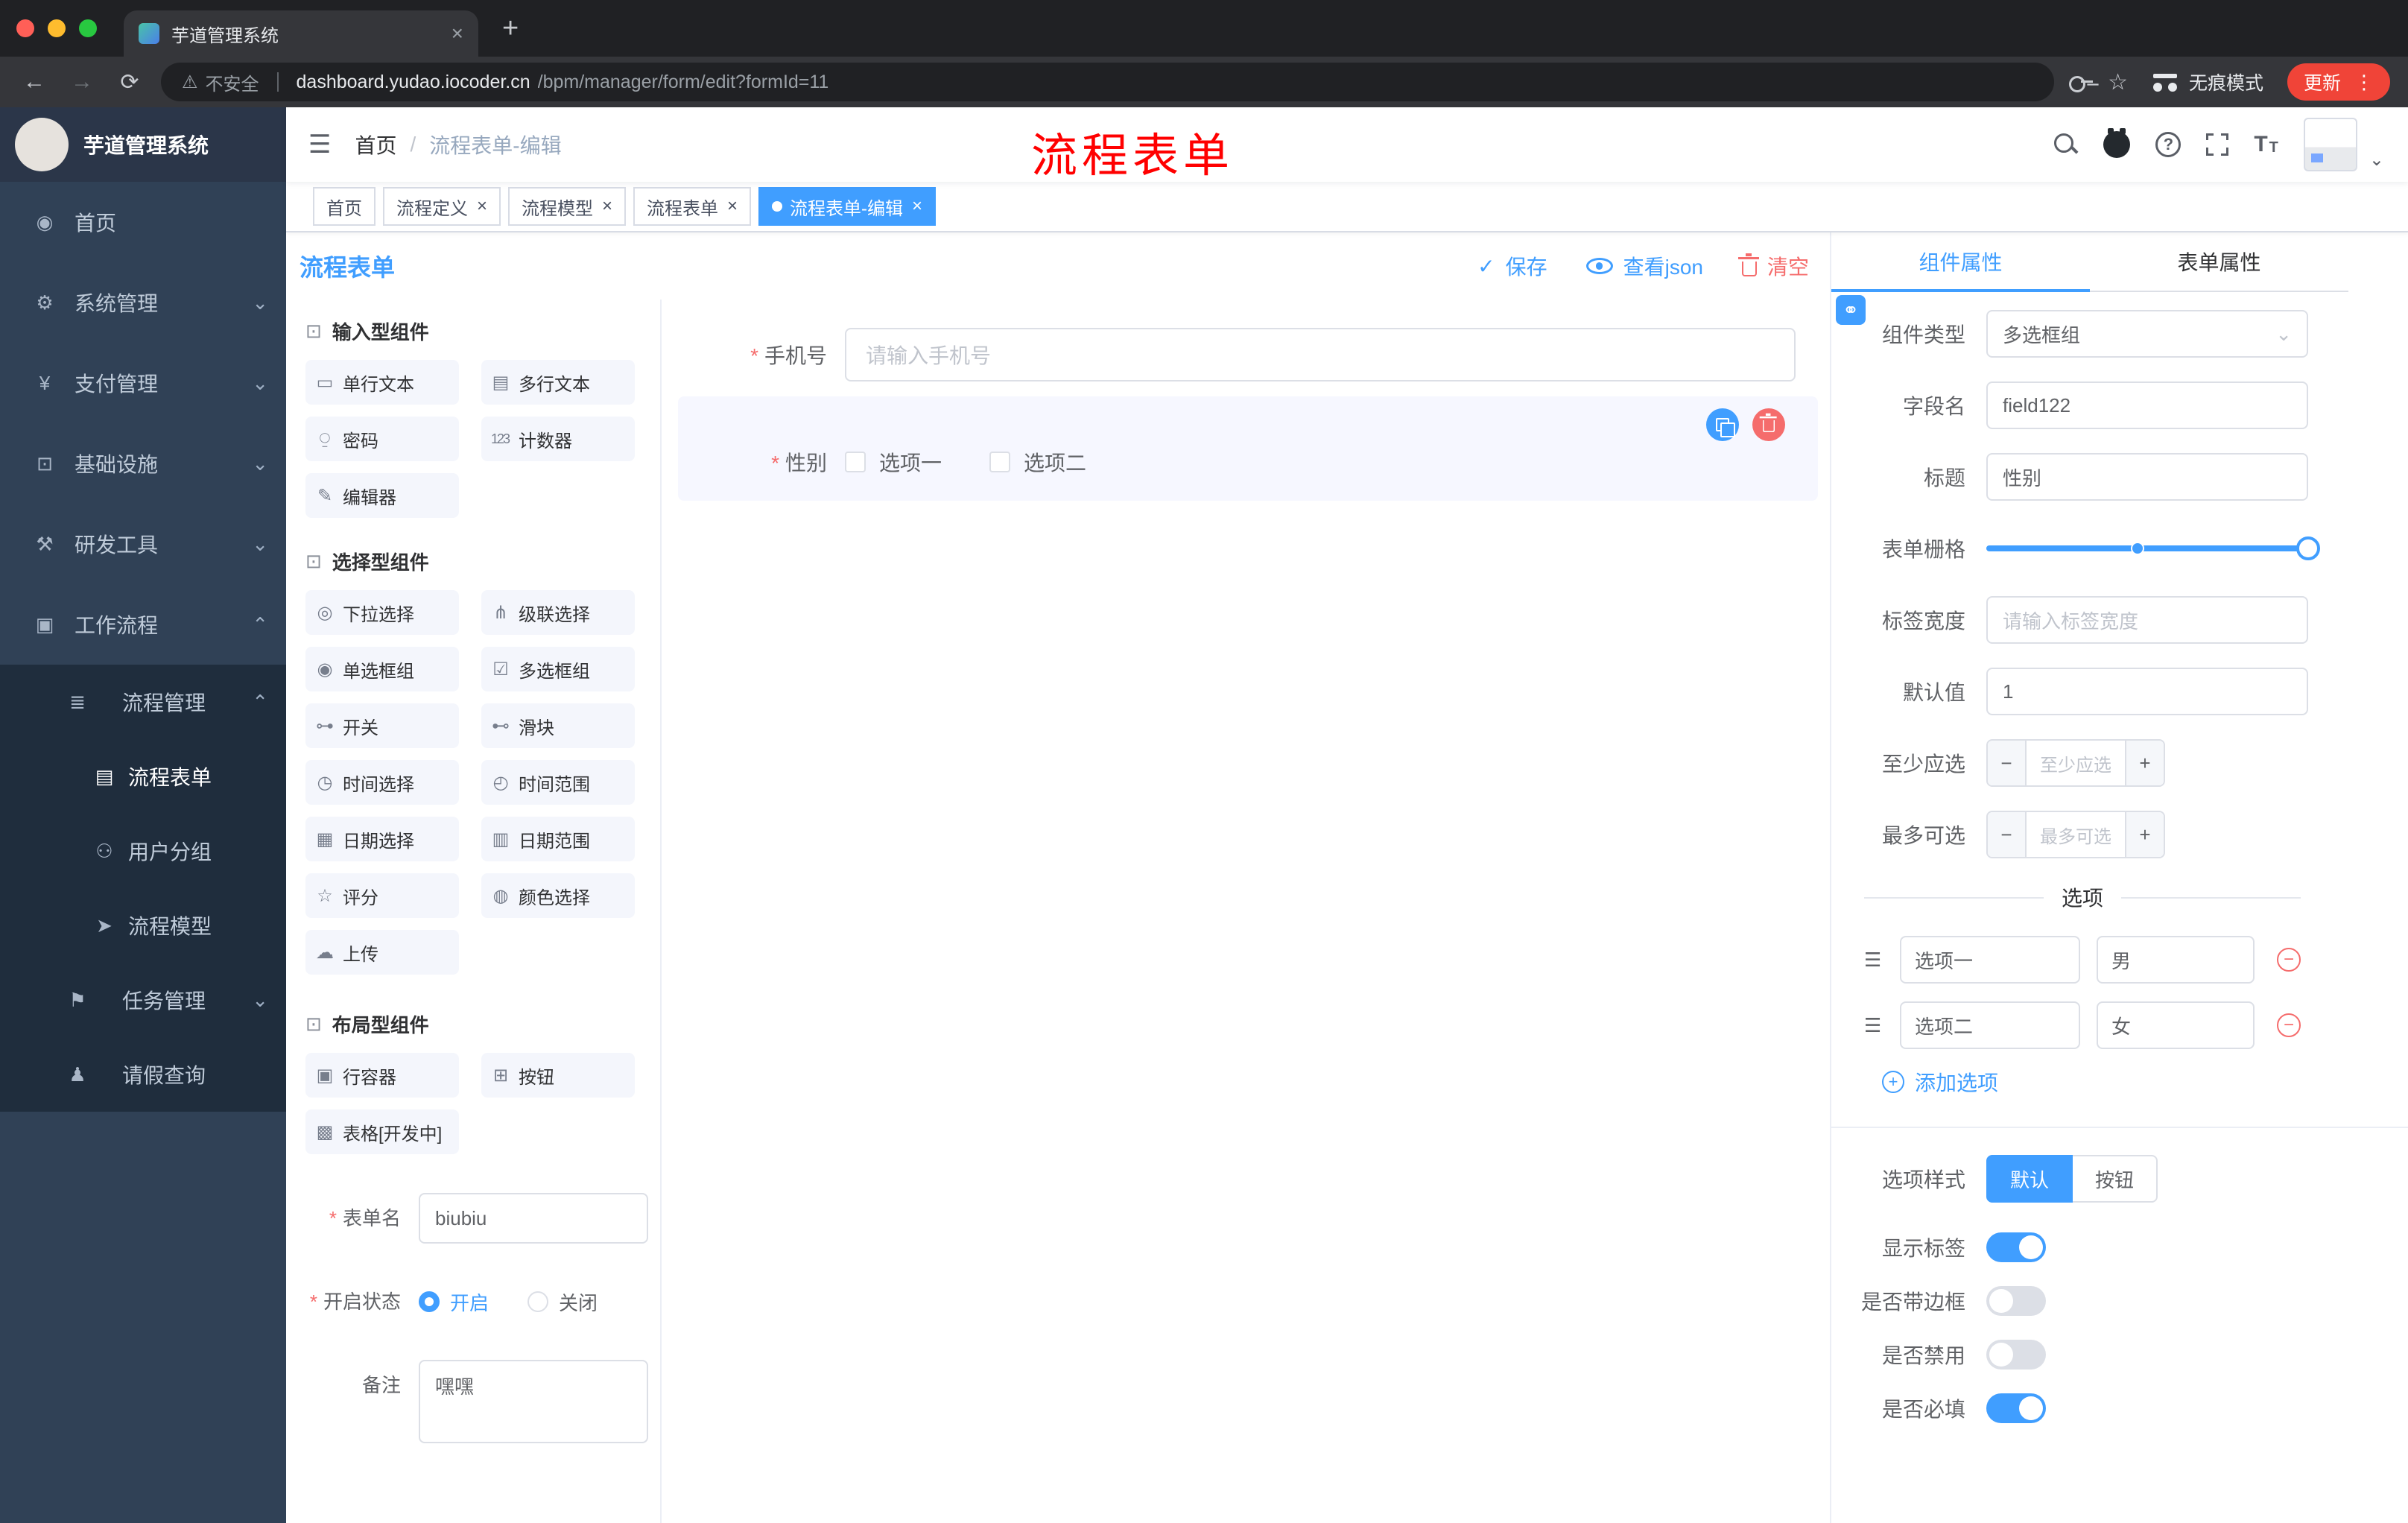 This screenshot has height=1523, width=2408. Describe the element at coordinates (143, 1075) in the screenshot. I see `sidebar-item-leave-query: ♟ 请假查询` at that location.